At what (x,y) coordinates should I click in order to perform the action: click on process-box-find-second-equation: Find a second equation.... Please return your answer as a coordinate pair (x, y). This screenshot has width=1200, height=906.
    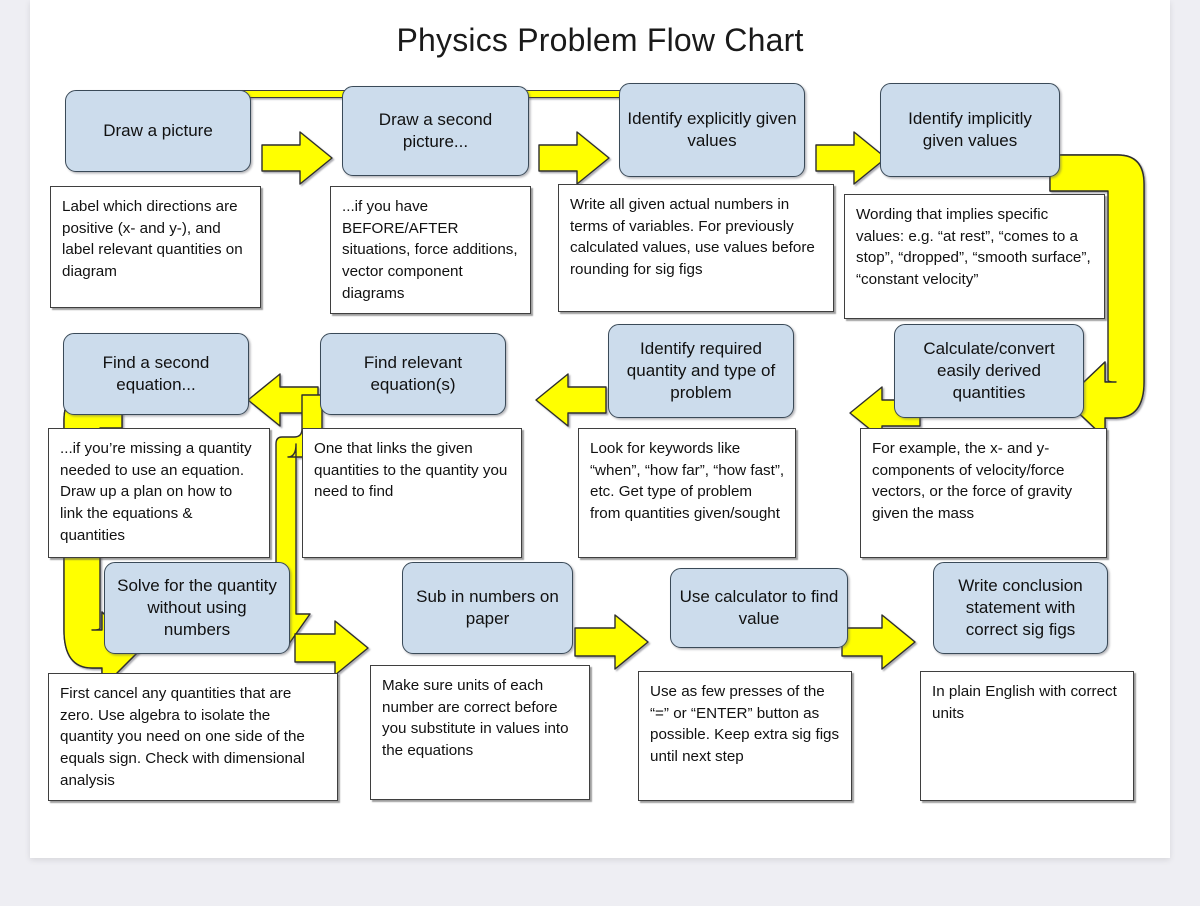
    Looking at the image, I should click on (156, 374).